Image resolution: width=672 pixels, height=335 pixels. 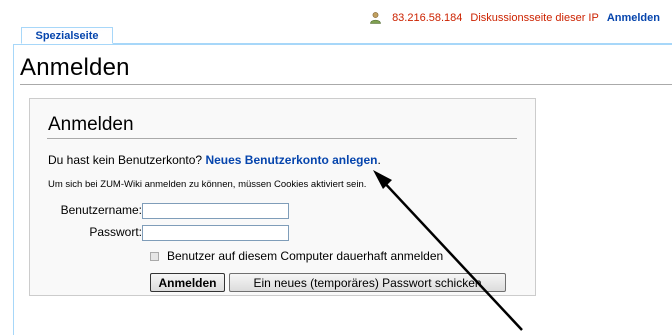 I want to click on annotation-arrow, so click(x=448, y=250).